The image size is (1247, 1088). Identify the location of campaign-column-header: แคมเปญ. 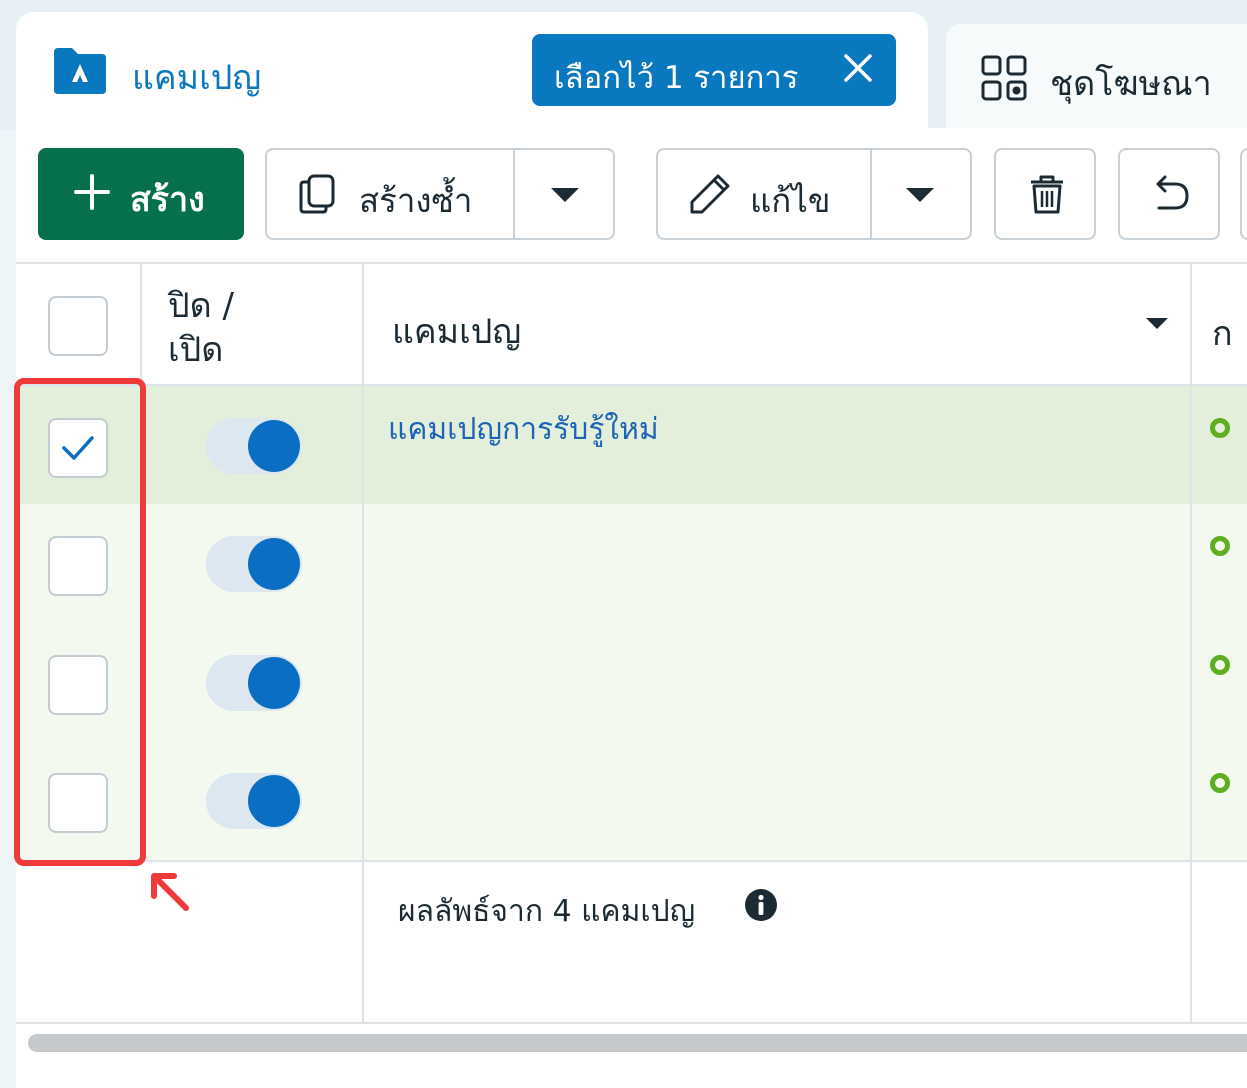
(456, 331).